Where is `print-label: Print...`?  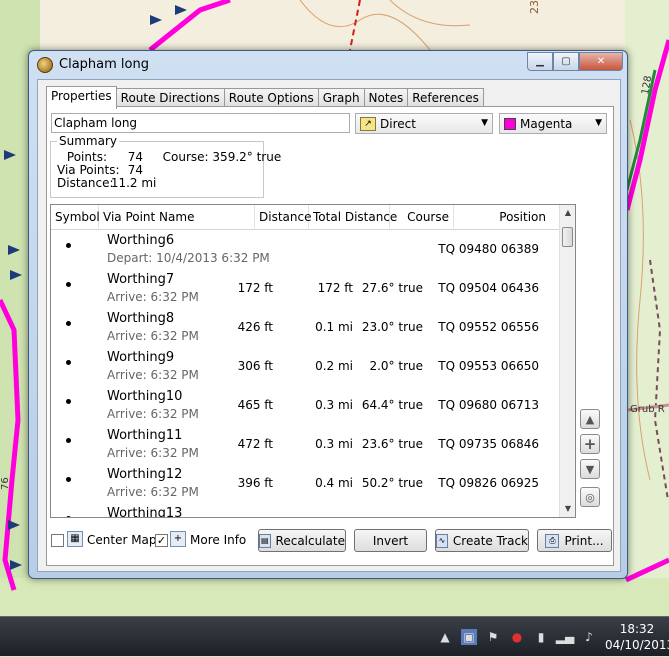 print-label: Print... is located at coordinates (584, 540).